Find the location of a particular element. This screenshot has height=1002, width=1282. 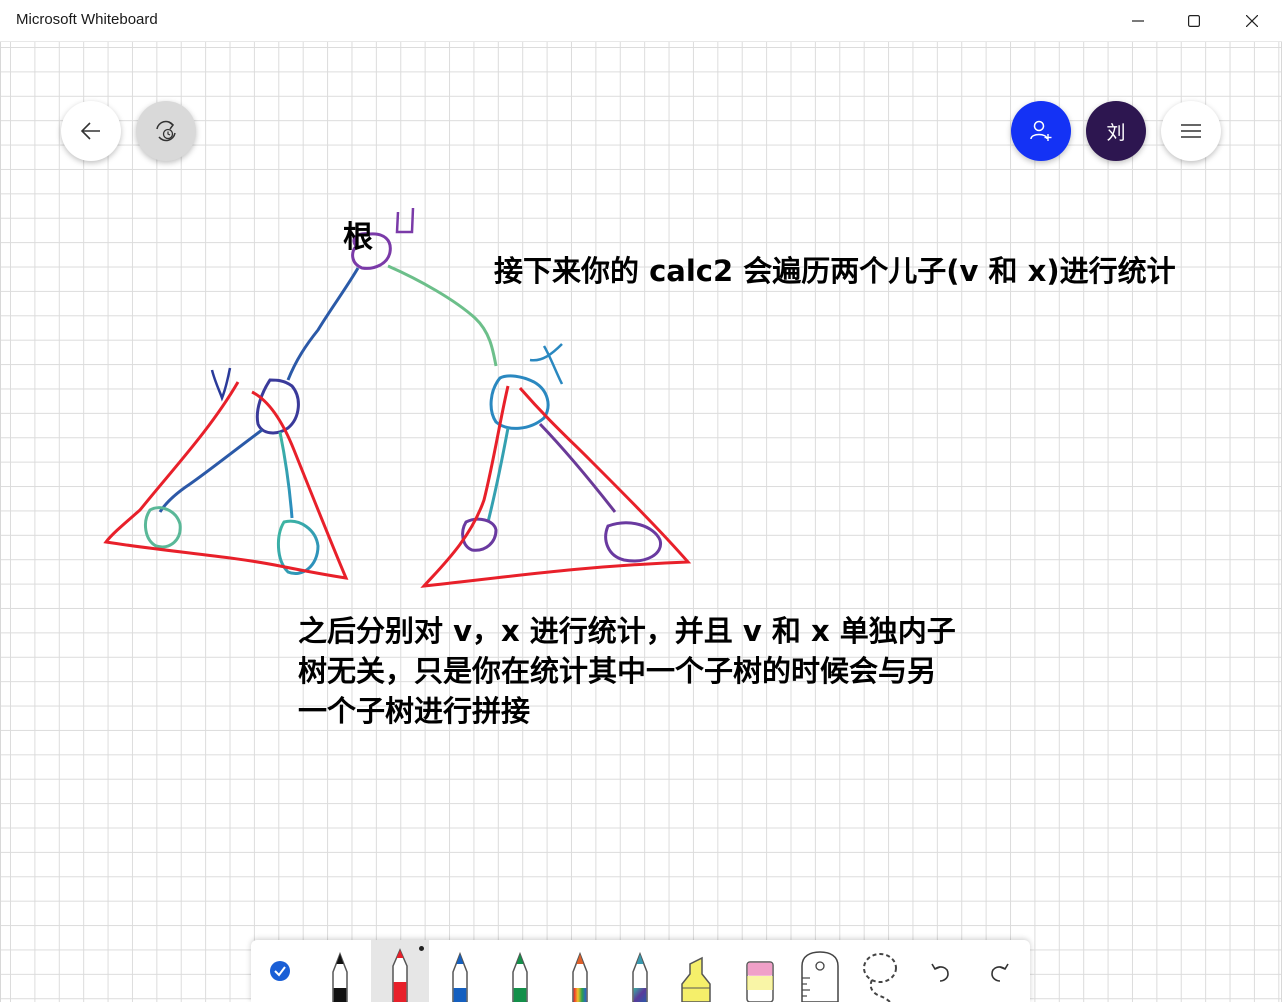

pen-red is located at coordinates (400, 971).